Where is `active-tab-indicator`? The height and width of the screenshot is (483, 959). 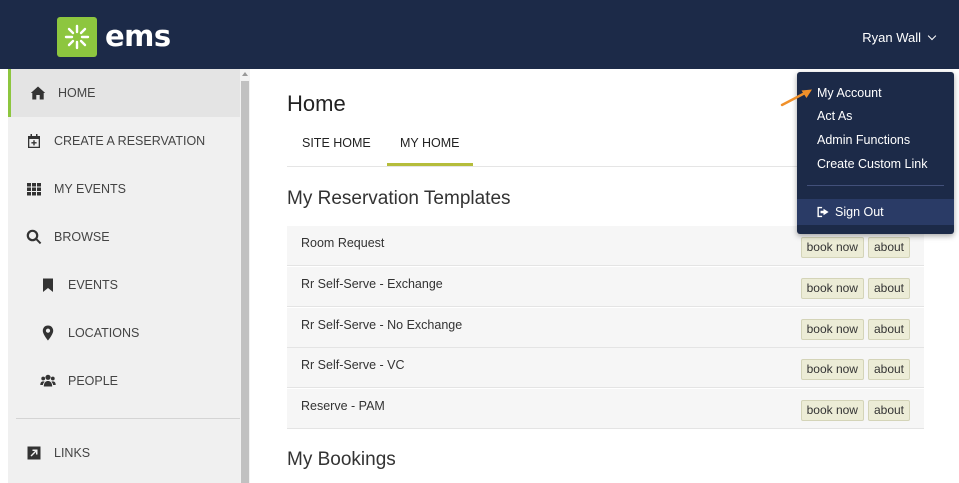
active-tab-indicator is located at coordinates (430, 164).